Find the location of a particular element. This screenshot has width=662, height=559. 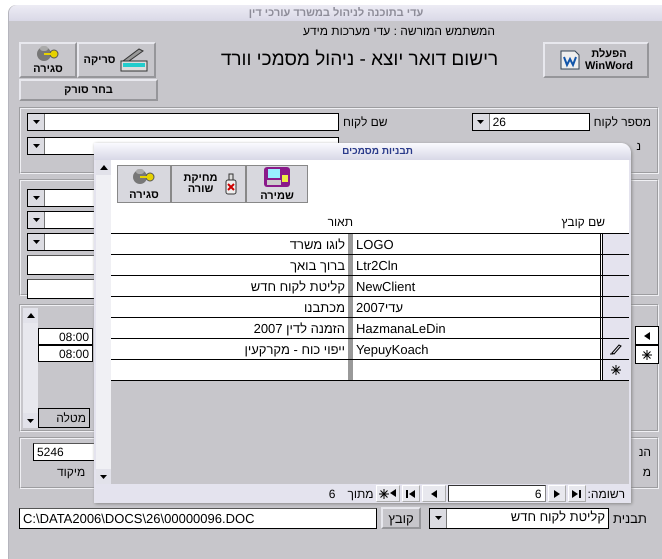

delete-button: מחיקת שורה is located at coordinates (208, 184).